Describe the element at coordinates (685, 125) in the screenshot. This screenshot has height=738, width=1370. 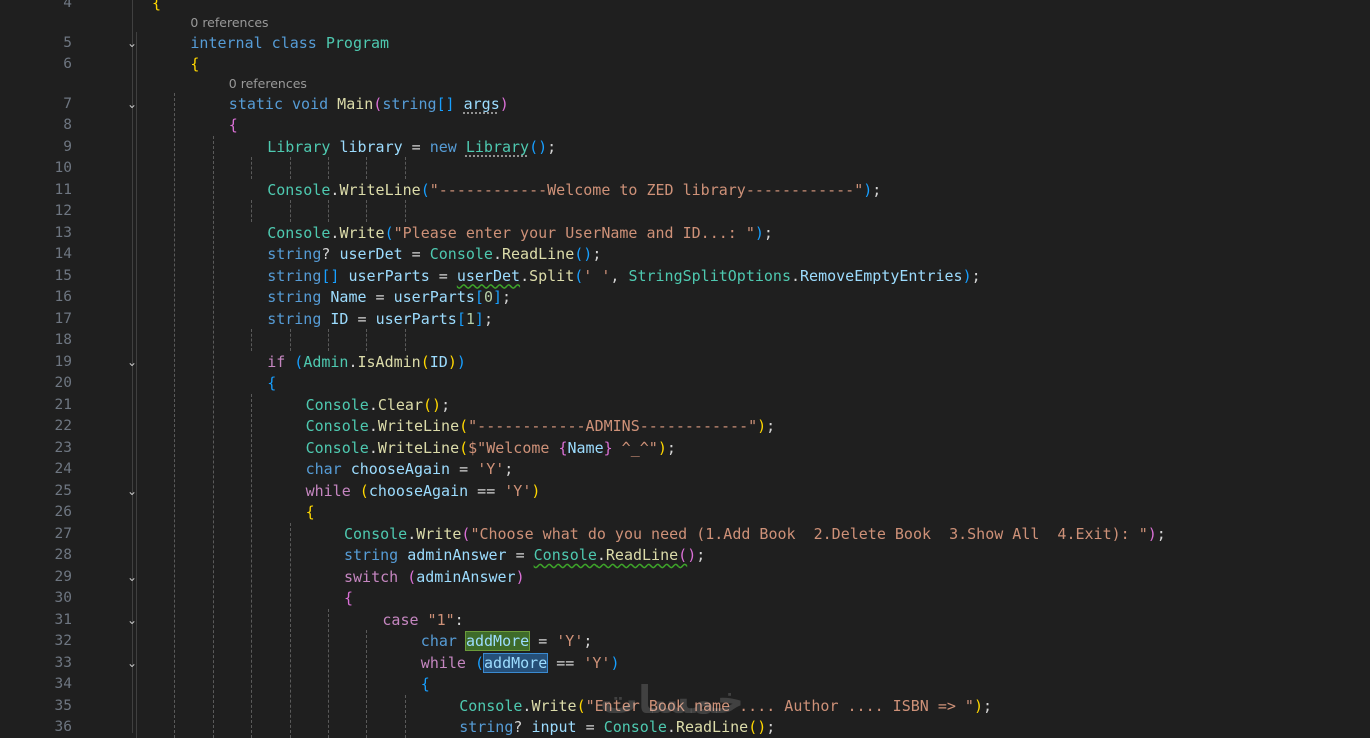
I see `code-line: 8{` at that location.